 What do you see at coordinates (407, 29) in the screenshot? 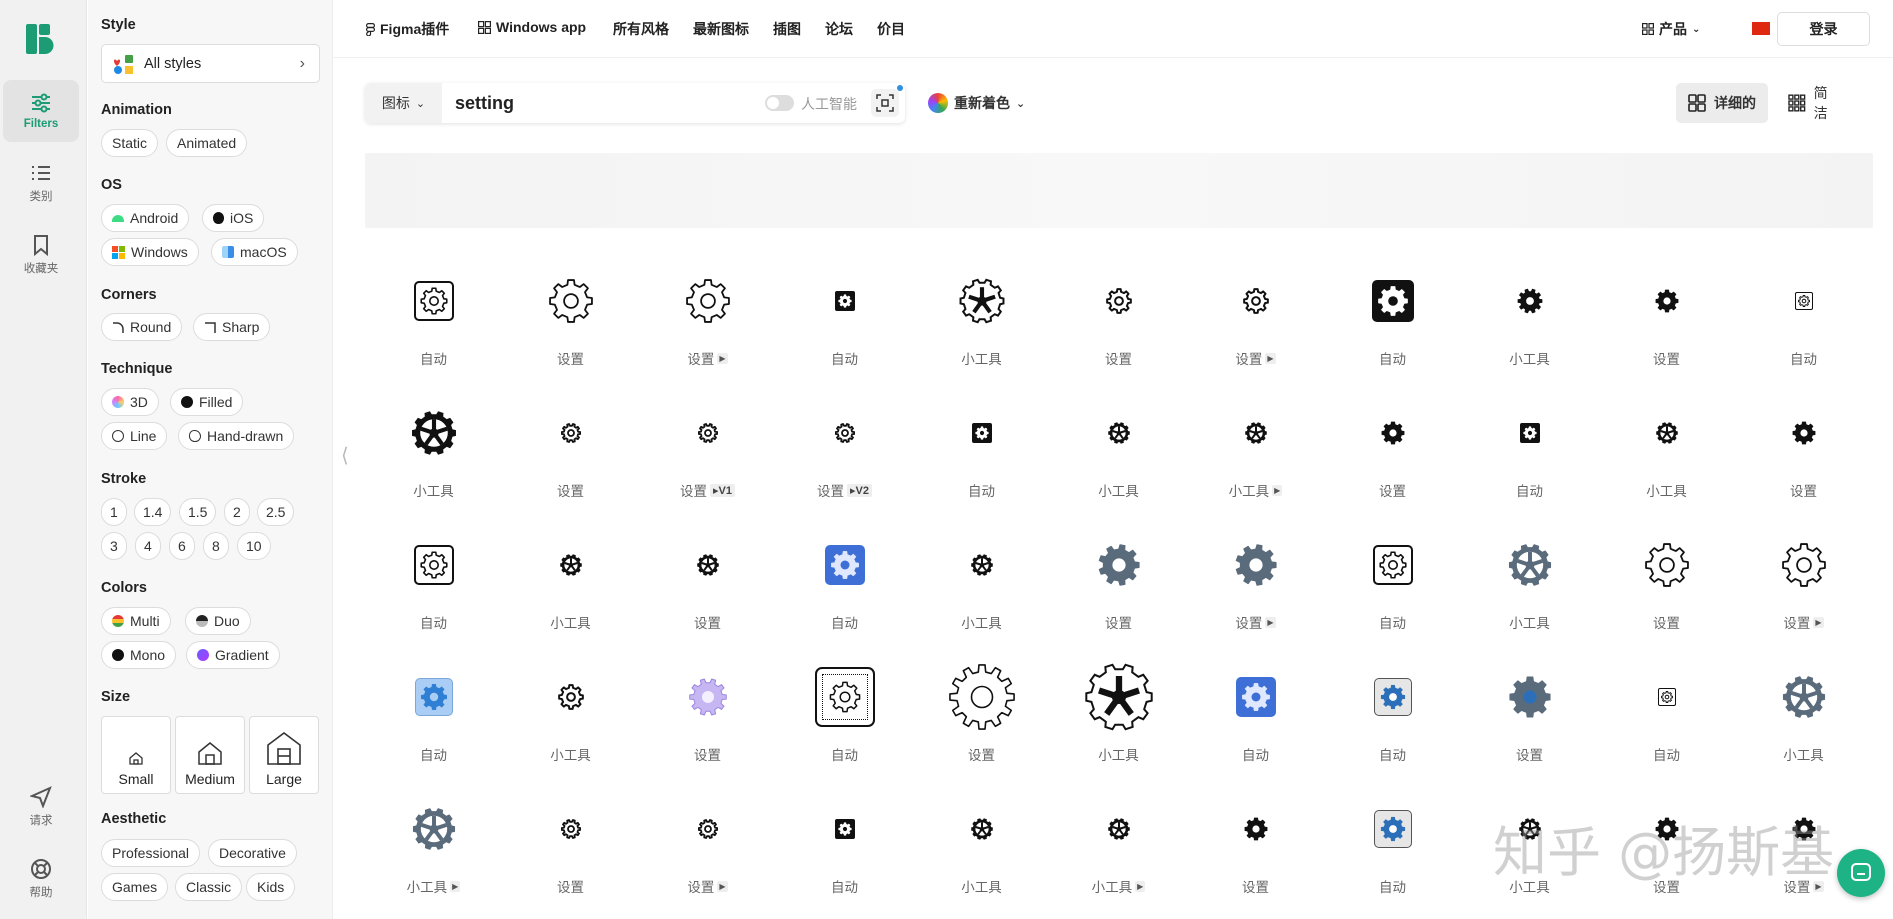
I see `nav-figma-plugin: Figma插件` at bounding box center [407, 29].